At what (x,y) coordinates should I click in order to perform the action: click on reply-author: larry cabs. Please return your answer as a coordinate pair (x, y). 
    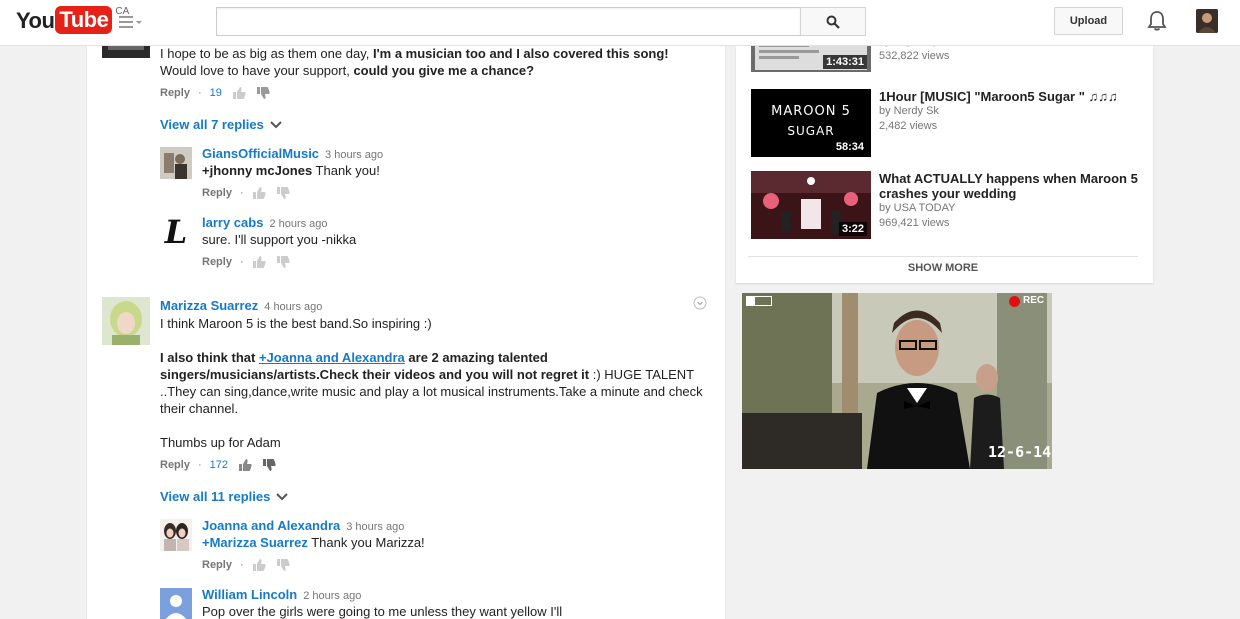
    Looking at the image, I should click on (232, 222).